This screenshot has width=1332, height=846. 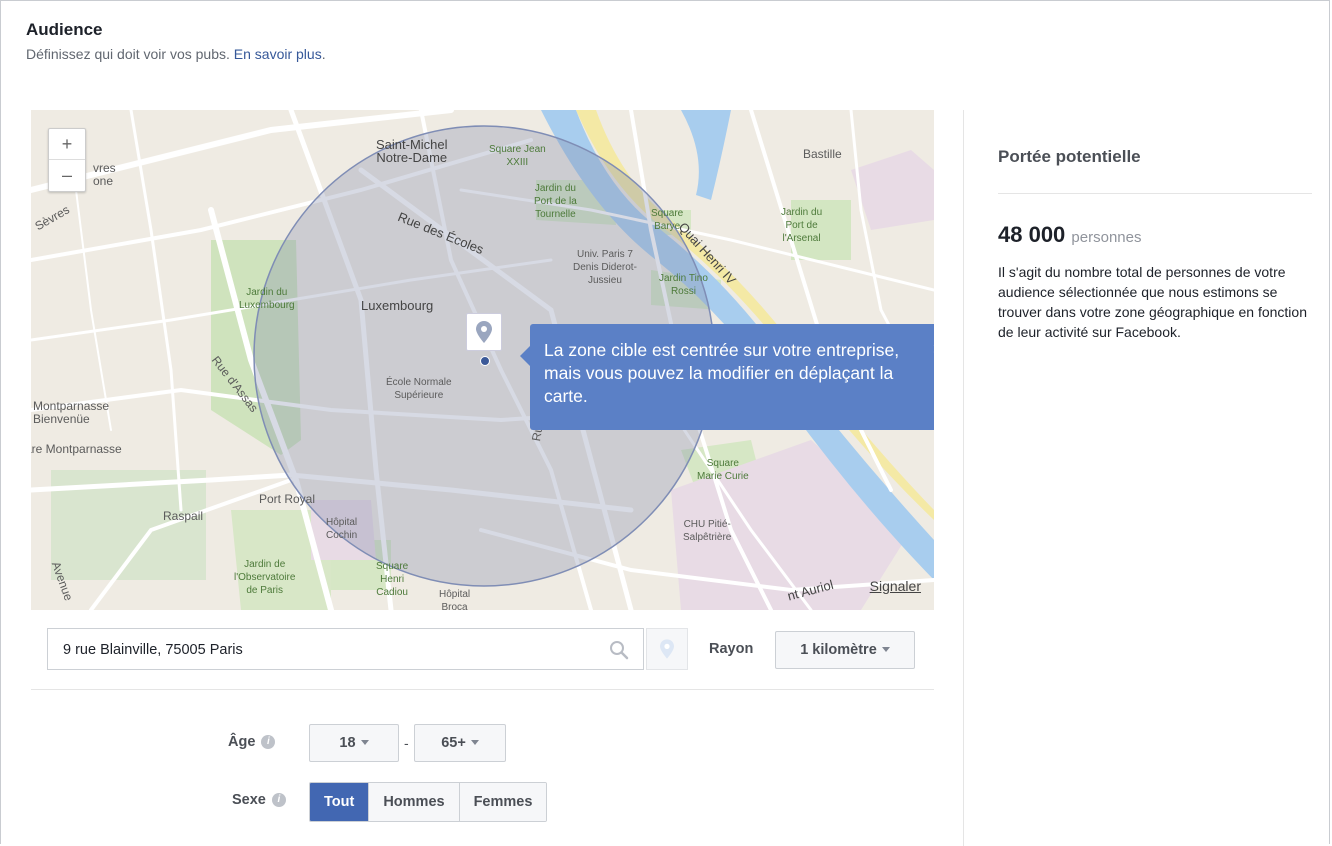 I want to click on drop-pin-button, so click(x=667, y=649).